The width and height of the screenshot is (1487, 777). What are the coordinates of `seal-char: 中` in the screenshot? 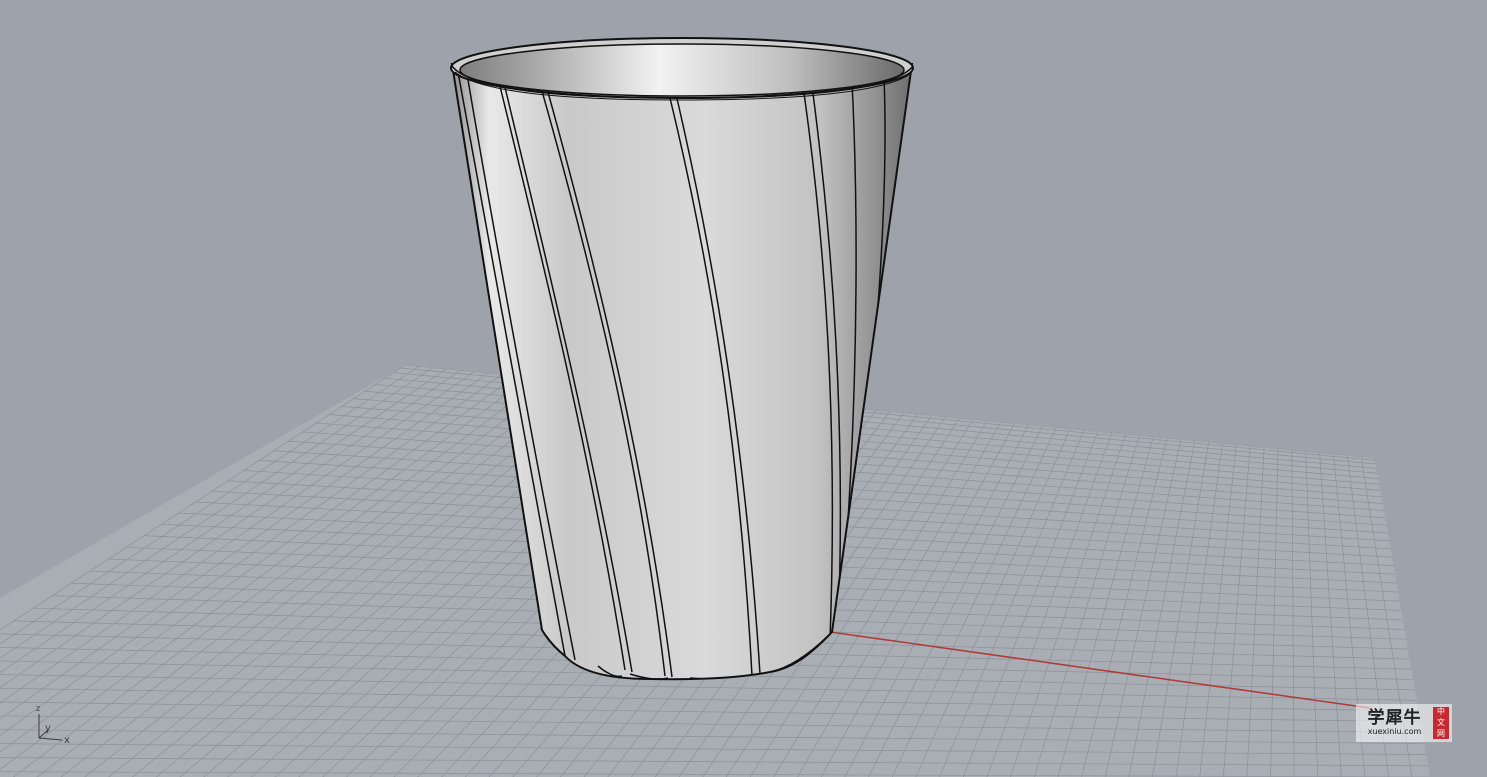 It's located at (1441, 712).